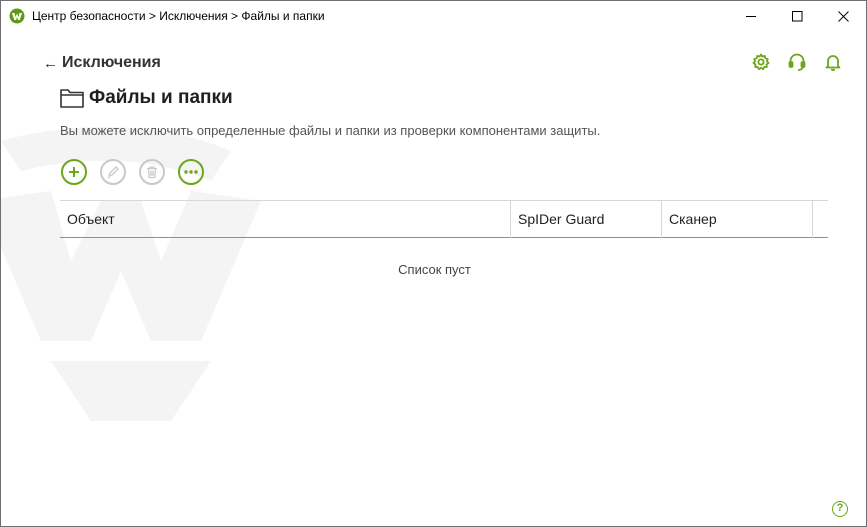 Image resolution: width=867 pixels, height=527 pixels. I want to click on help-icon: ?, so click(840, 509).